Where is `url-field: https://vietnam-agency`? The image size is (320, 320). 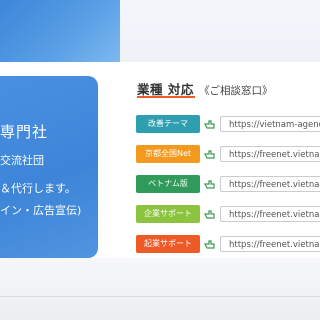
url-field: https://vietnam-agency is located at coordinates (270, 124).